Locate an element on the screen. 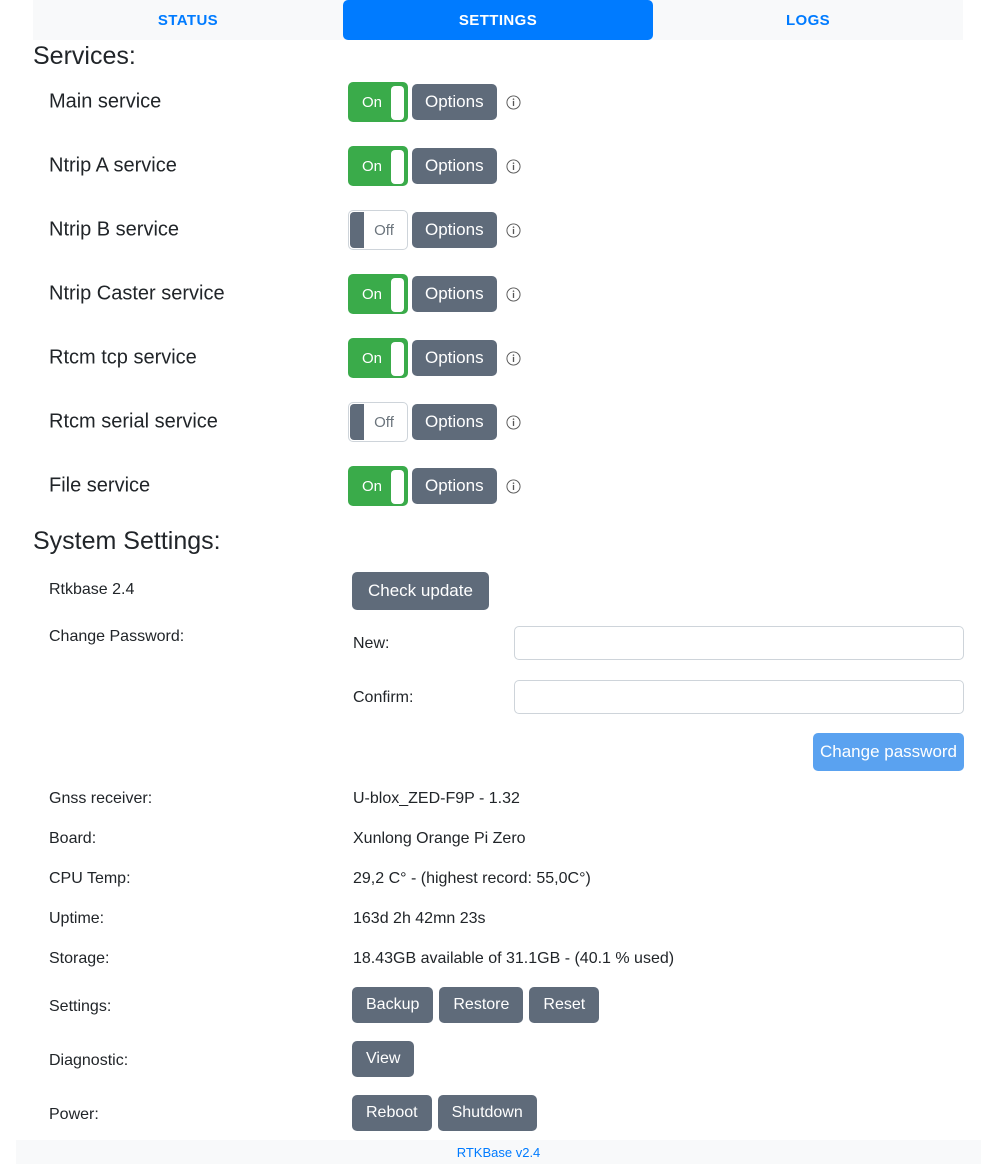  gnss-receiver-label: Gnss receiver: is located at coordinates (101, 798).